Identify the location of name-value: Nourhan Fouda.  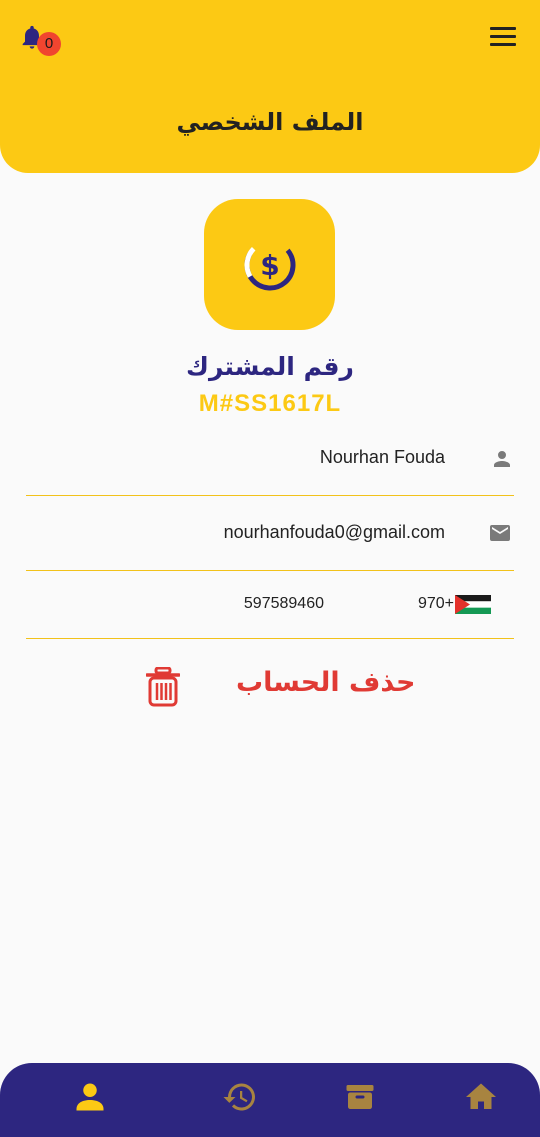
(382, 457).